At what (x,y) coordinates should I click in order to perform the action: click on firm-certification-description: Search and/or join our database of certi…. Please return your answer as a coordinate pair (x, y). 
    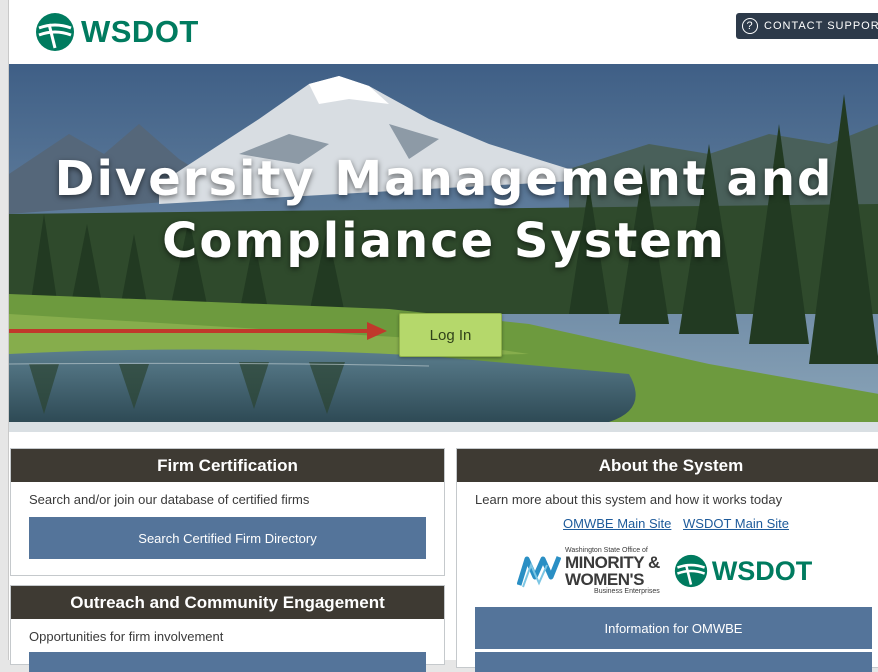
    Looking at the image, I should click on (169, 499).